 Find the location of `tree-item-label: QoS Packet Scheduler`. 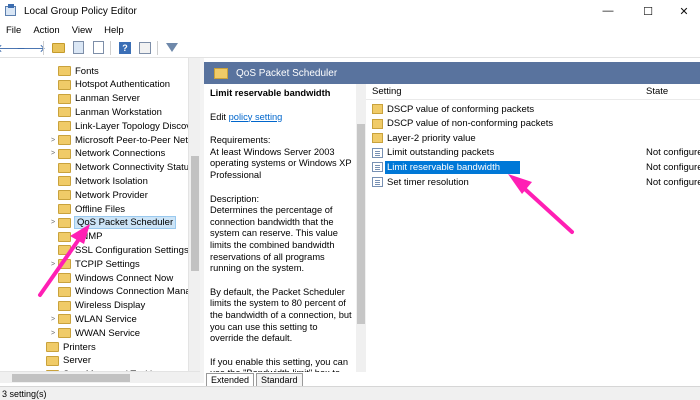

tree-item-label: QoS Packet Scheduler is located at coordinates (125, 223).